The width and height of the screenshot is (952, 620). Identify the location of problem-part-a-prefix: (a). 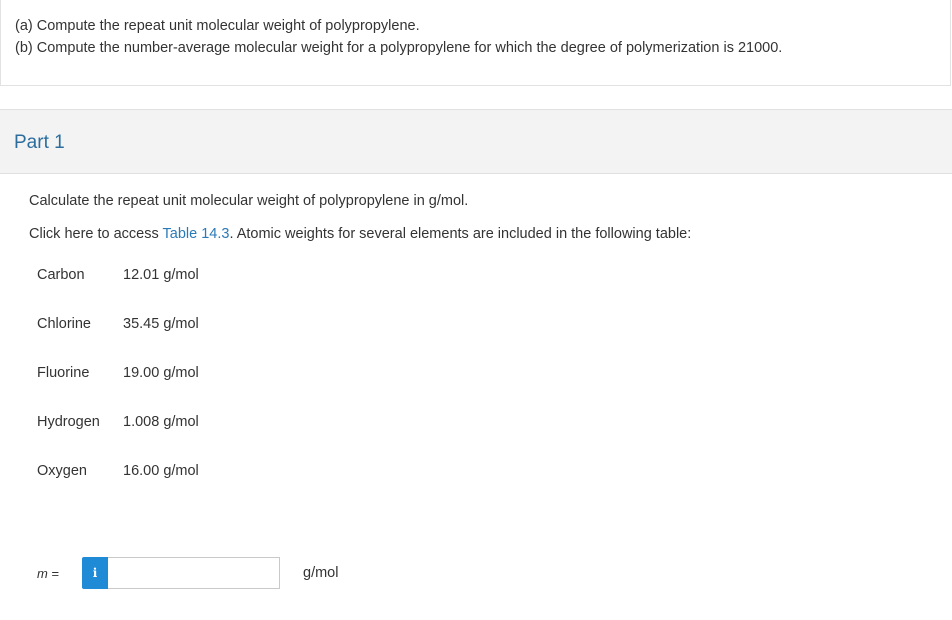
(24, 26).